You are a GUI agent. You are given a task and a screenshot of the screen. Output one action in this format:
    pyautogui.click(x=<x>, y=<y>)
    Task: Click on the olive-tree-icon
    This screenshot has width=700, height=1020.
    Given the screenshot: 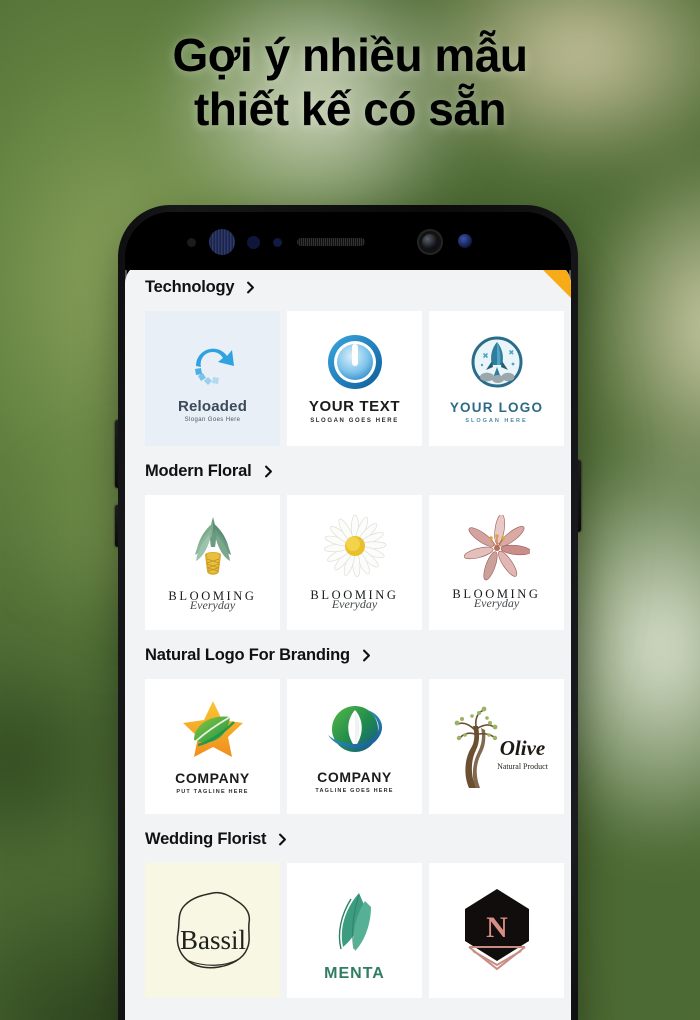 What is the action you would take?
    pyautogui.click(x=476, y=747)
    